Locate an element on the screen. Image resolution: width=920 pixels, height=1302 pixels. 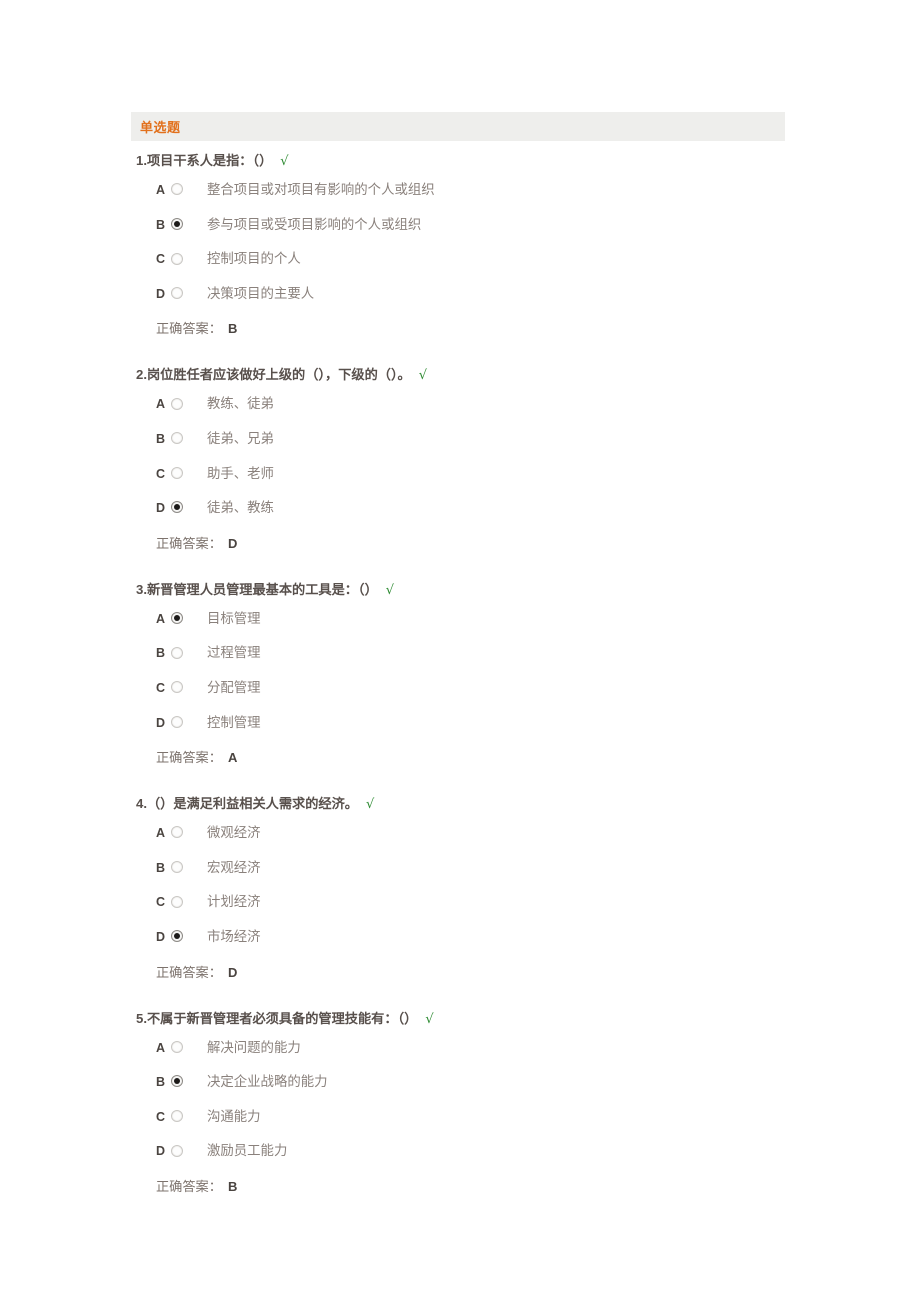
question-number: 3. is located at coordinates (141, 589).